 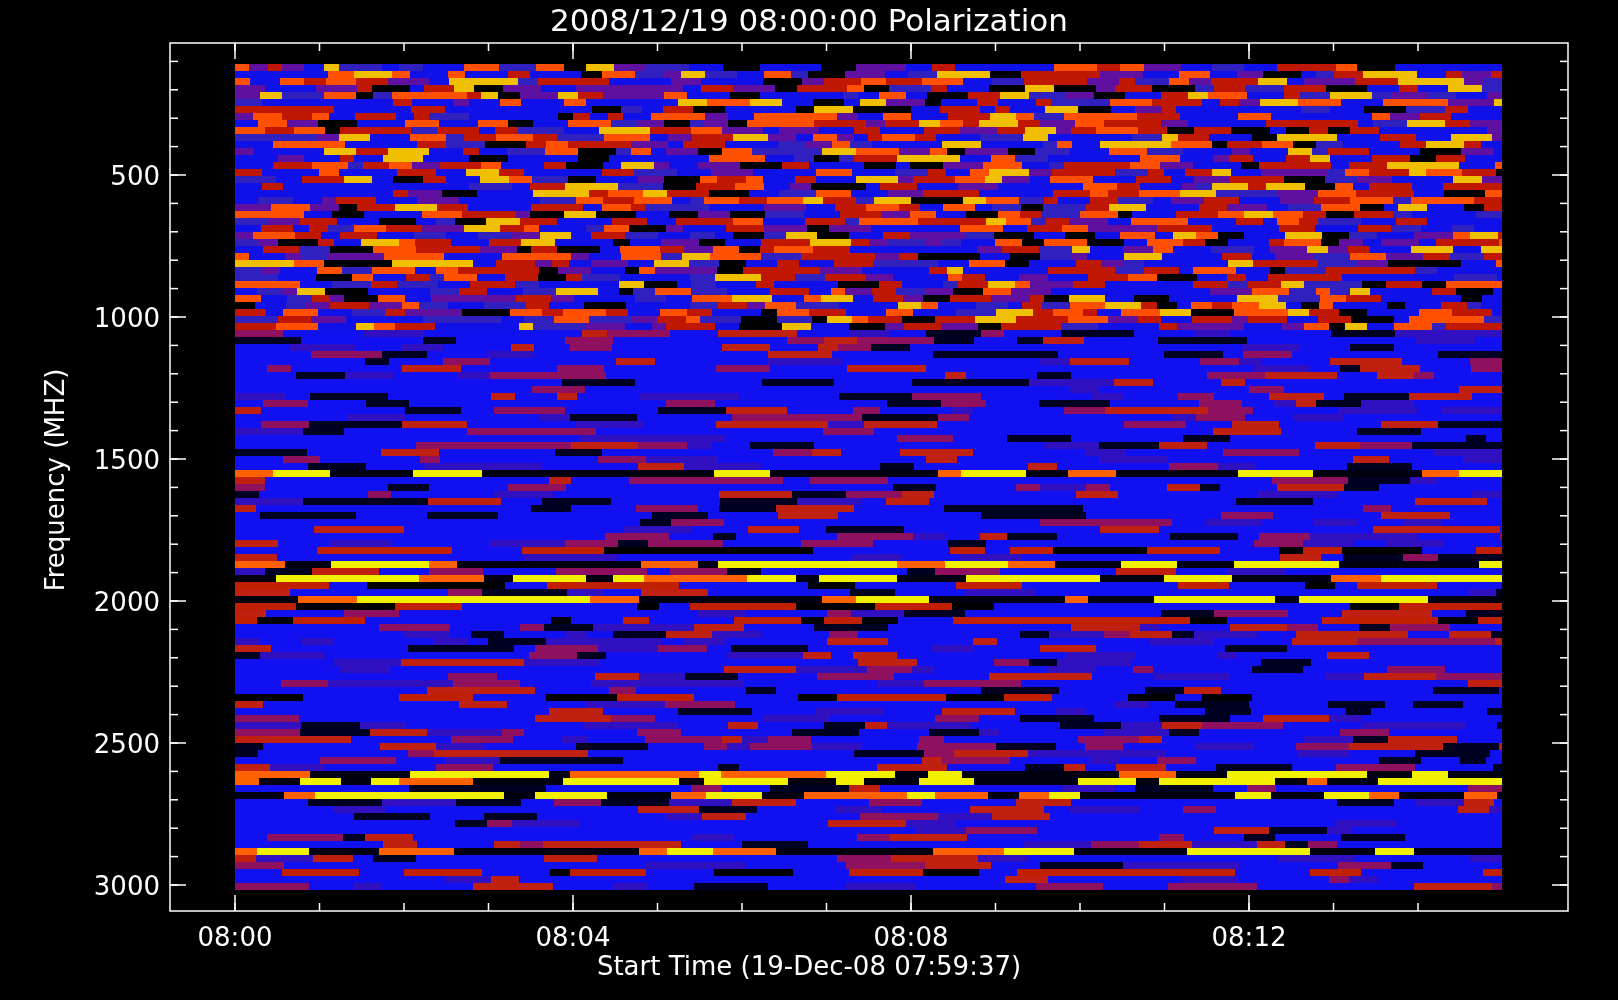 What do you see at coordinates (573, 937) in the screenshot?
I see `axis-tick-label: 08:04` at bounding box center [573, 937].